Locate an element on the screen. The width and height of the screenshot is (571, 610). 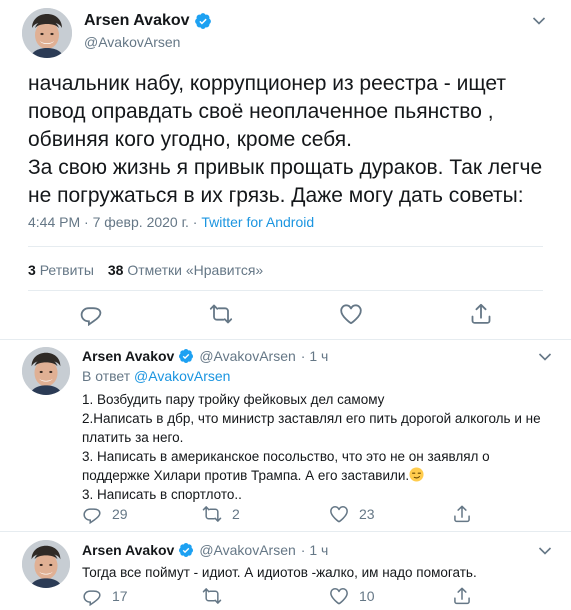
retweet-button: 2 is located at coordinates (221, 514).